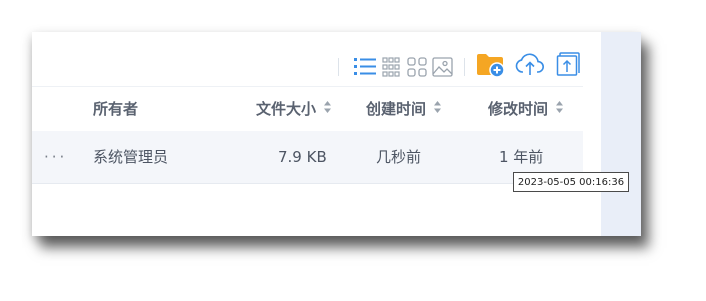 The height and width of the screenshot is (301, 706). What do you see at coordinates (569, 66) in the screenshot?
I see `upload-file-icon` at bounding box center [569, 66].